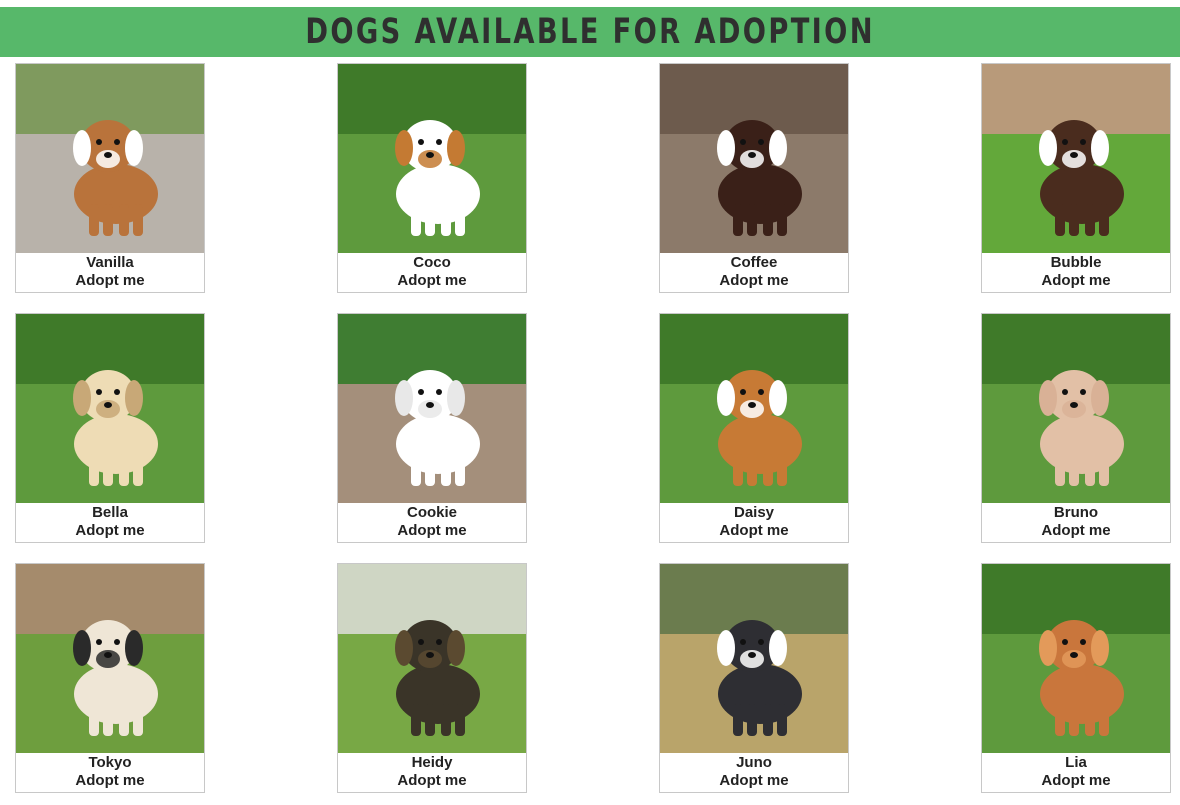 This screenshot has height=805, width=1180. I want to click on dog-name: Bruno, so click(1076, 512).